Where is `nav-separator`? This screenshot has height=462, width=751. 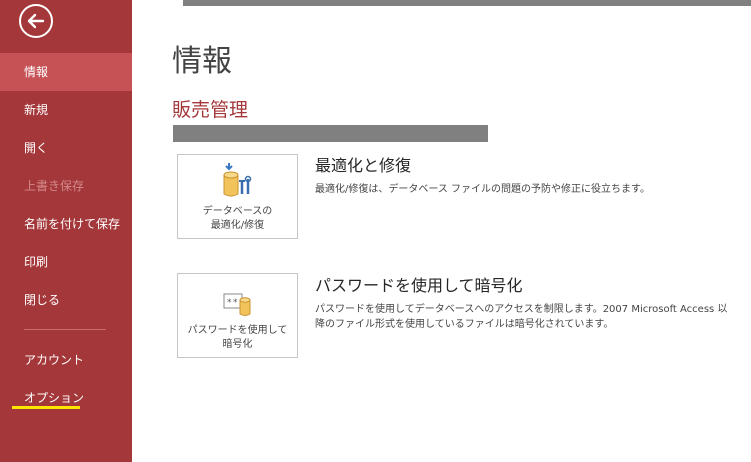 nav-separator is located at coordinates (65, 329).